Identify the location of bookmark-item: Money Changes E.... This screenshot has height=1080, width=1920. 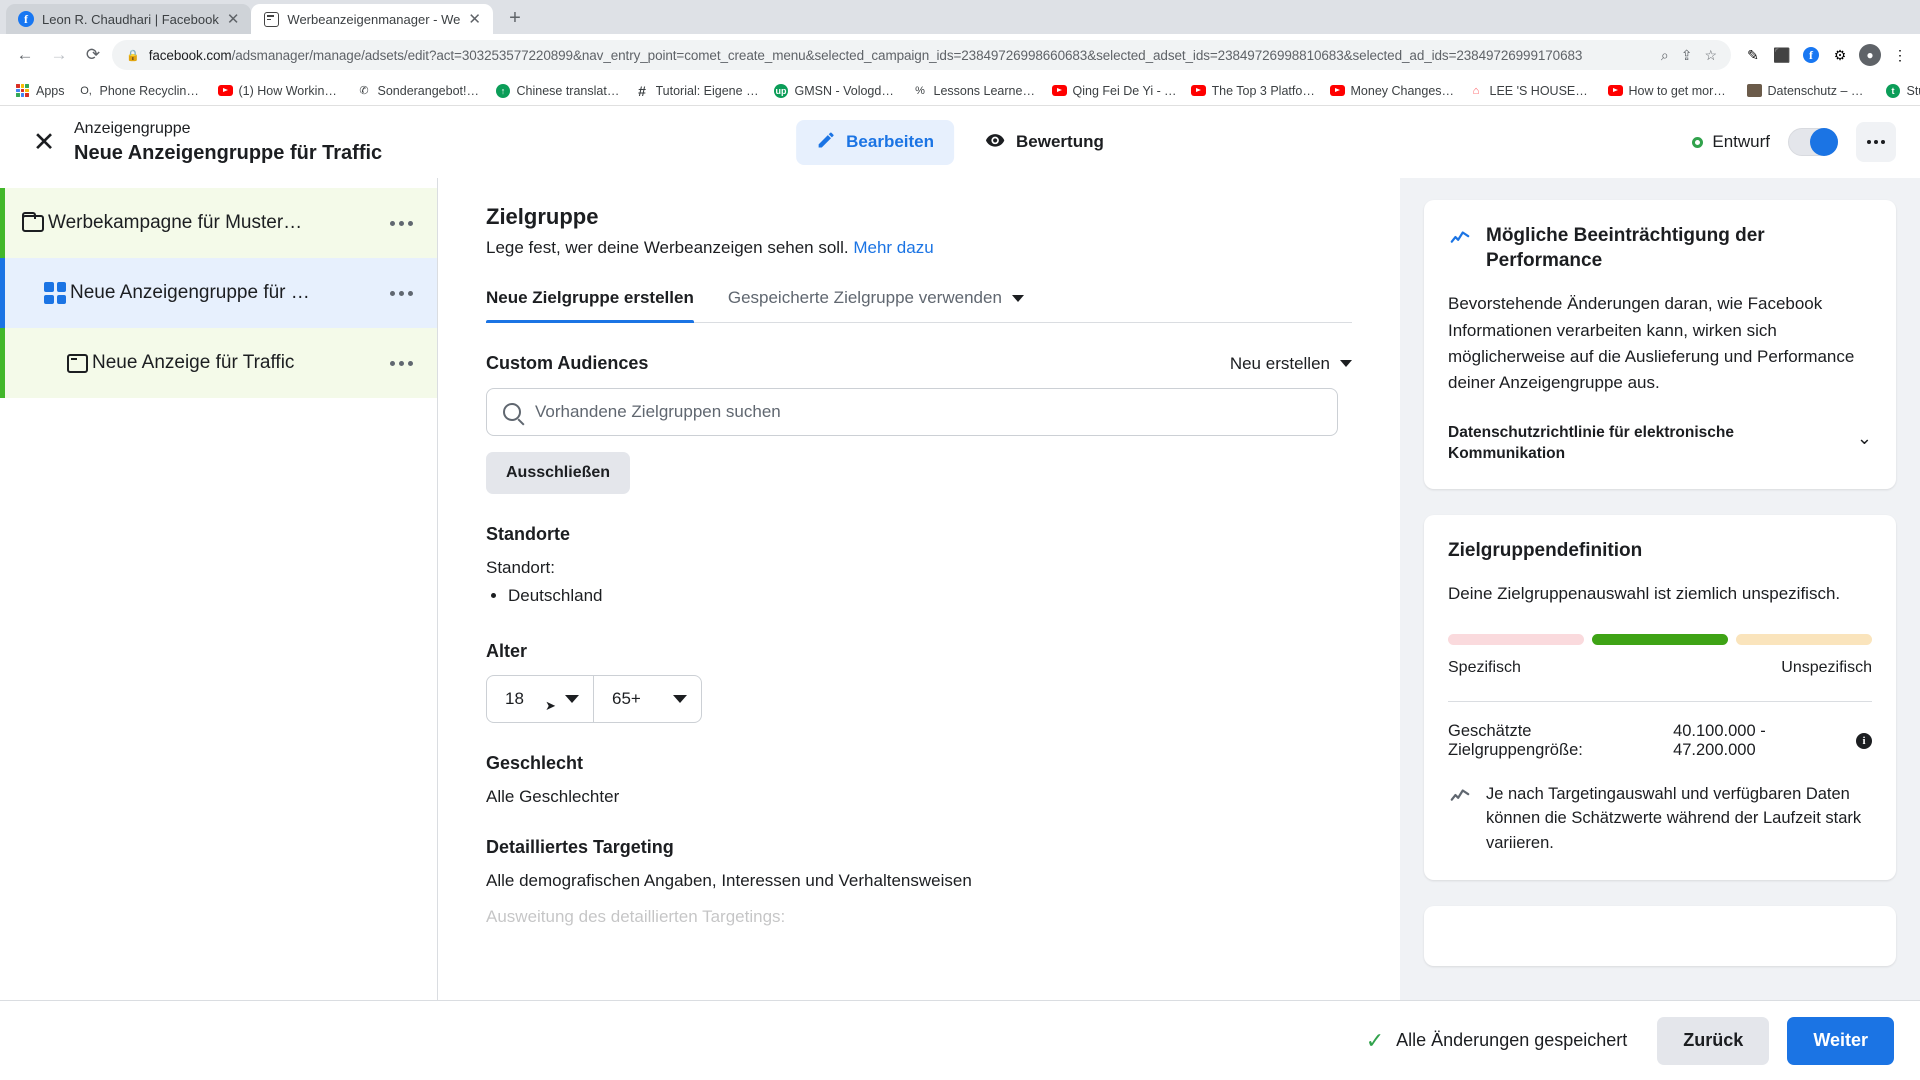
(1392, 90).